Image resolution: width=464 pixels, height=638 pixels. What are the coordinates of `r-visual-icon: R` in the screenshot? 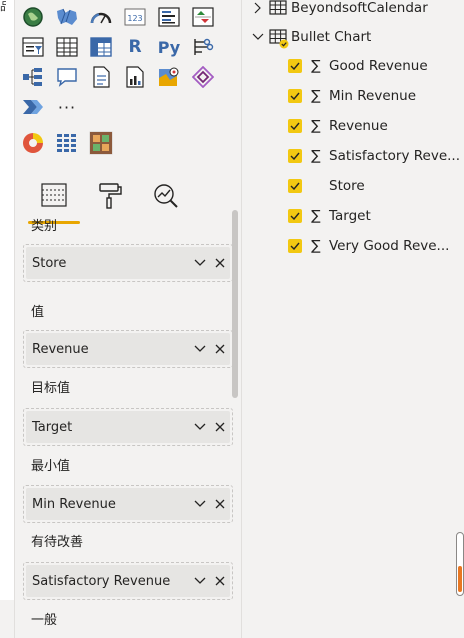 It's located at (135, 47).